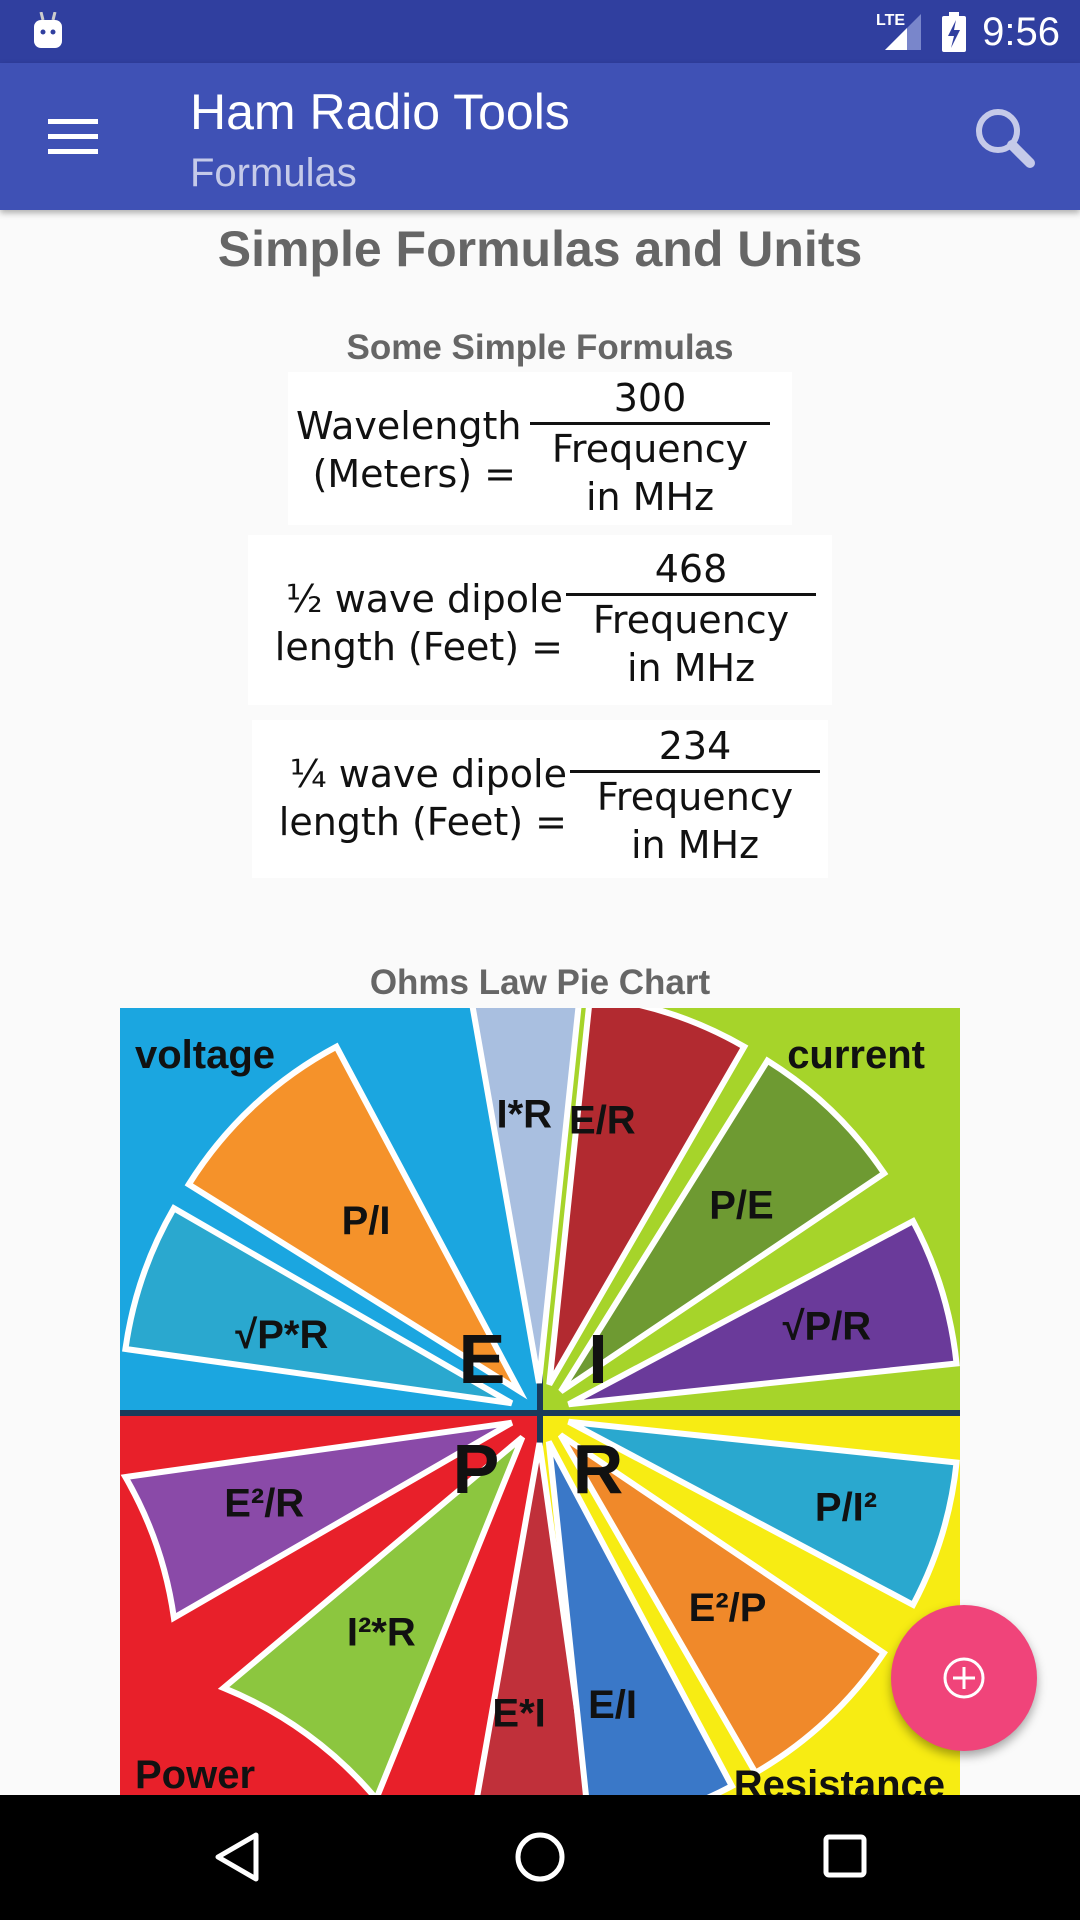 This screenshot has height=1920, width=1080. Describe the element at coordinates (428, 774) in the screenshot. I see `formula-lhs: ¼ wave dipole` at that location.